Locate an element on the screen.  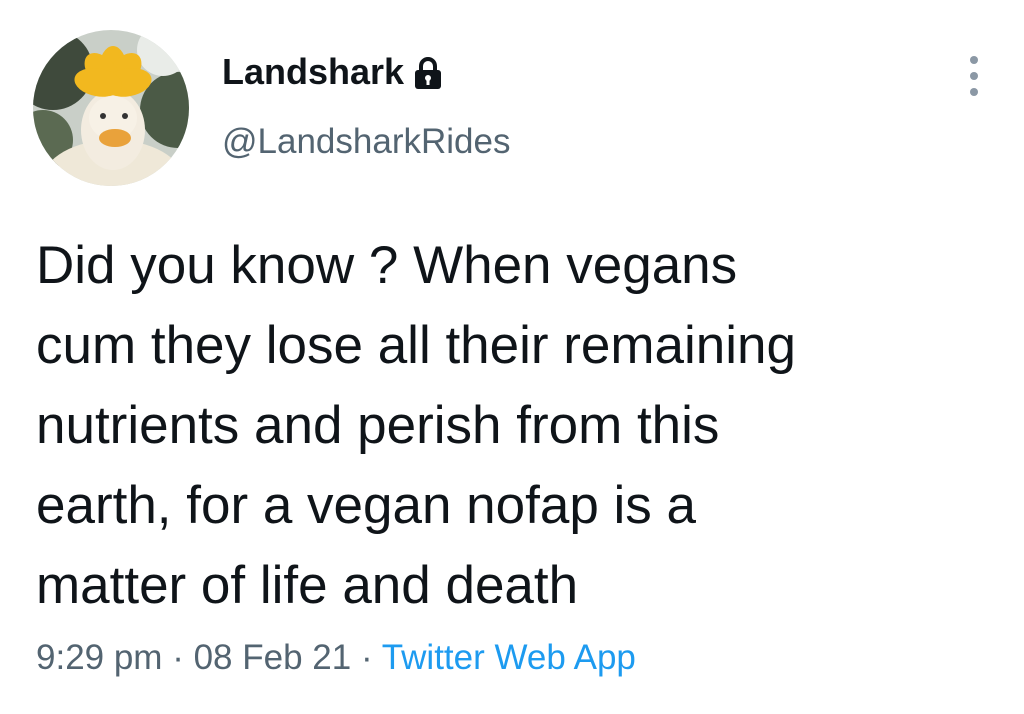
author-name-row: Landshark is located at coordinates (332, 72).